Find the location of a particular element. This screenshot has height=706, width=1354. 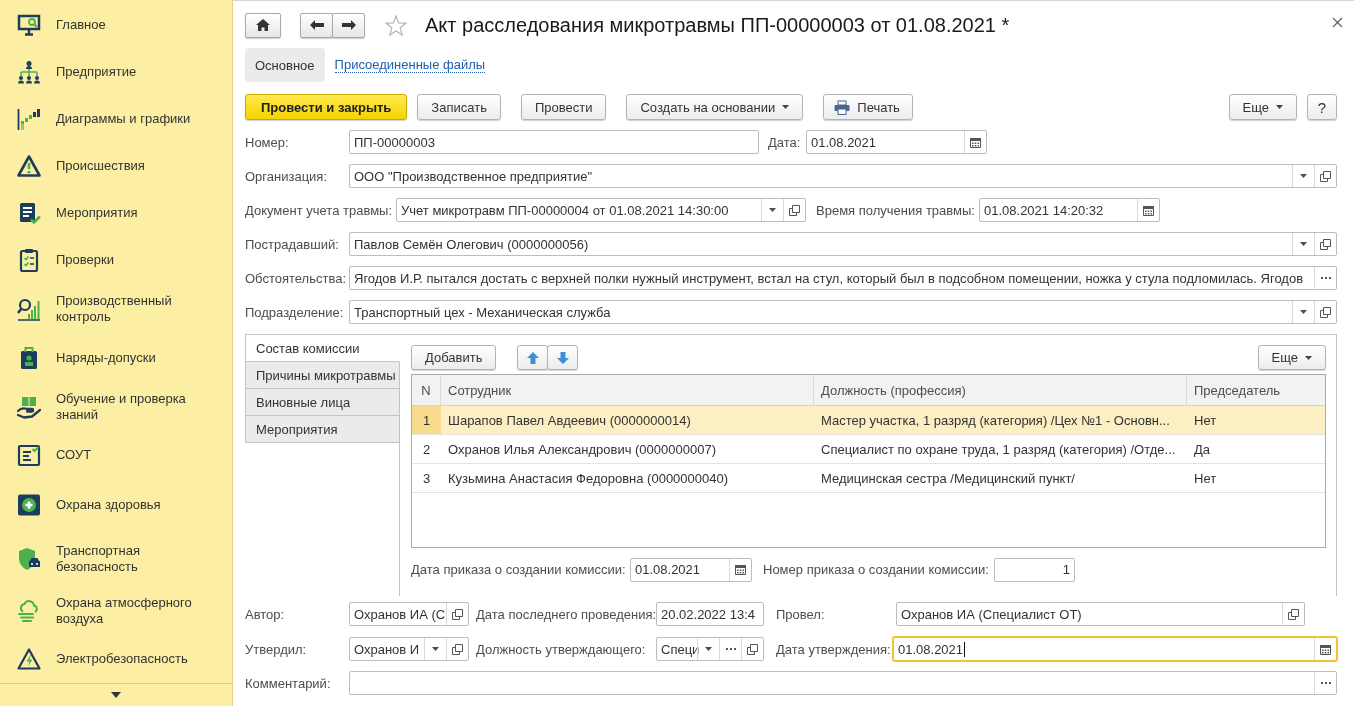

field-label: Дата: is located at coordinates (785, 142).